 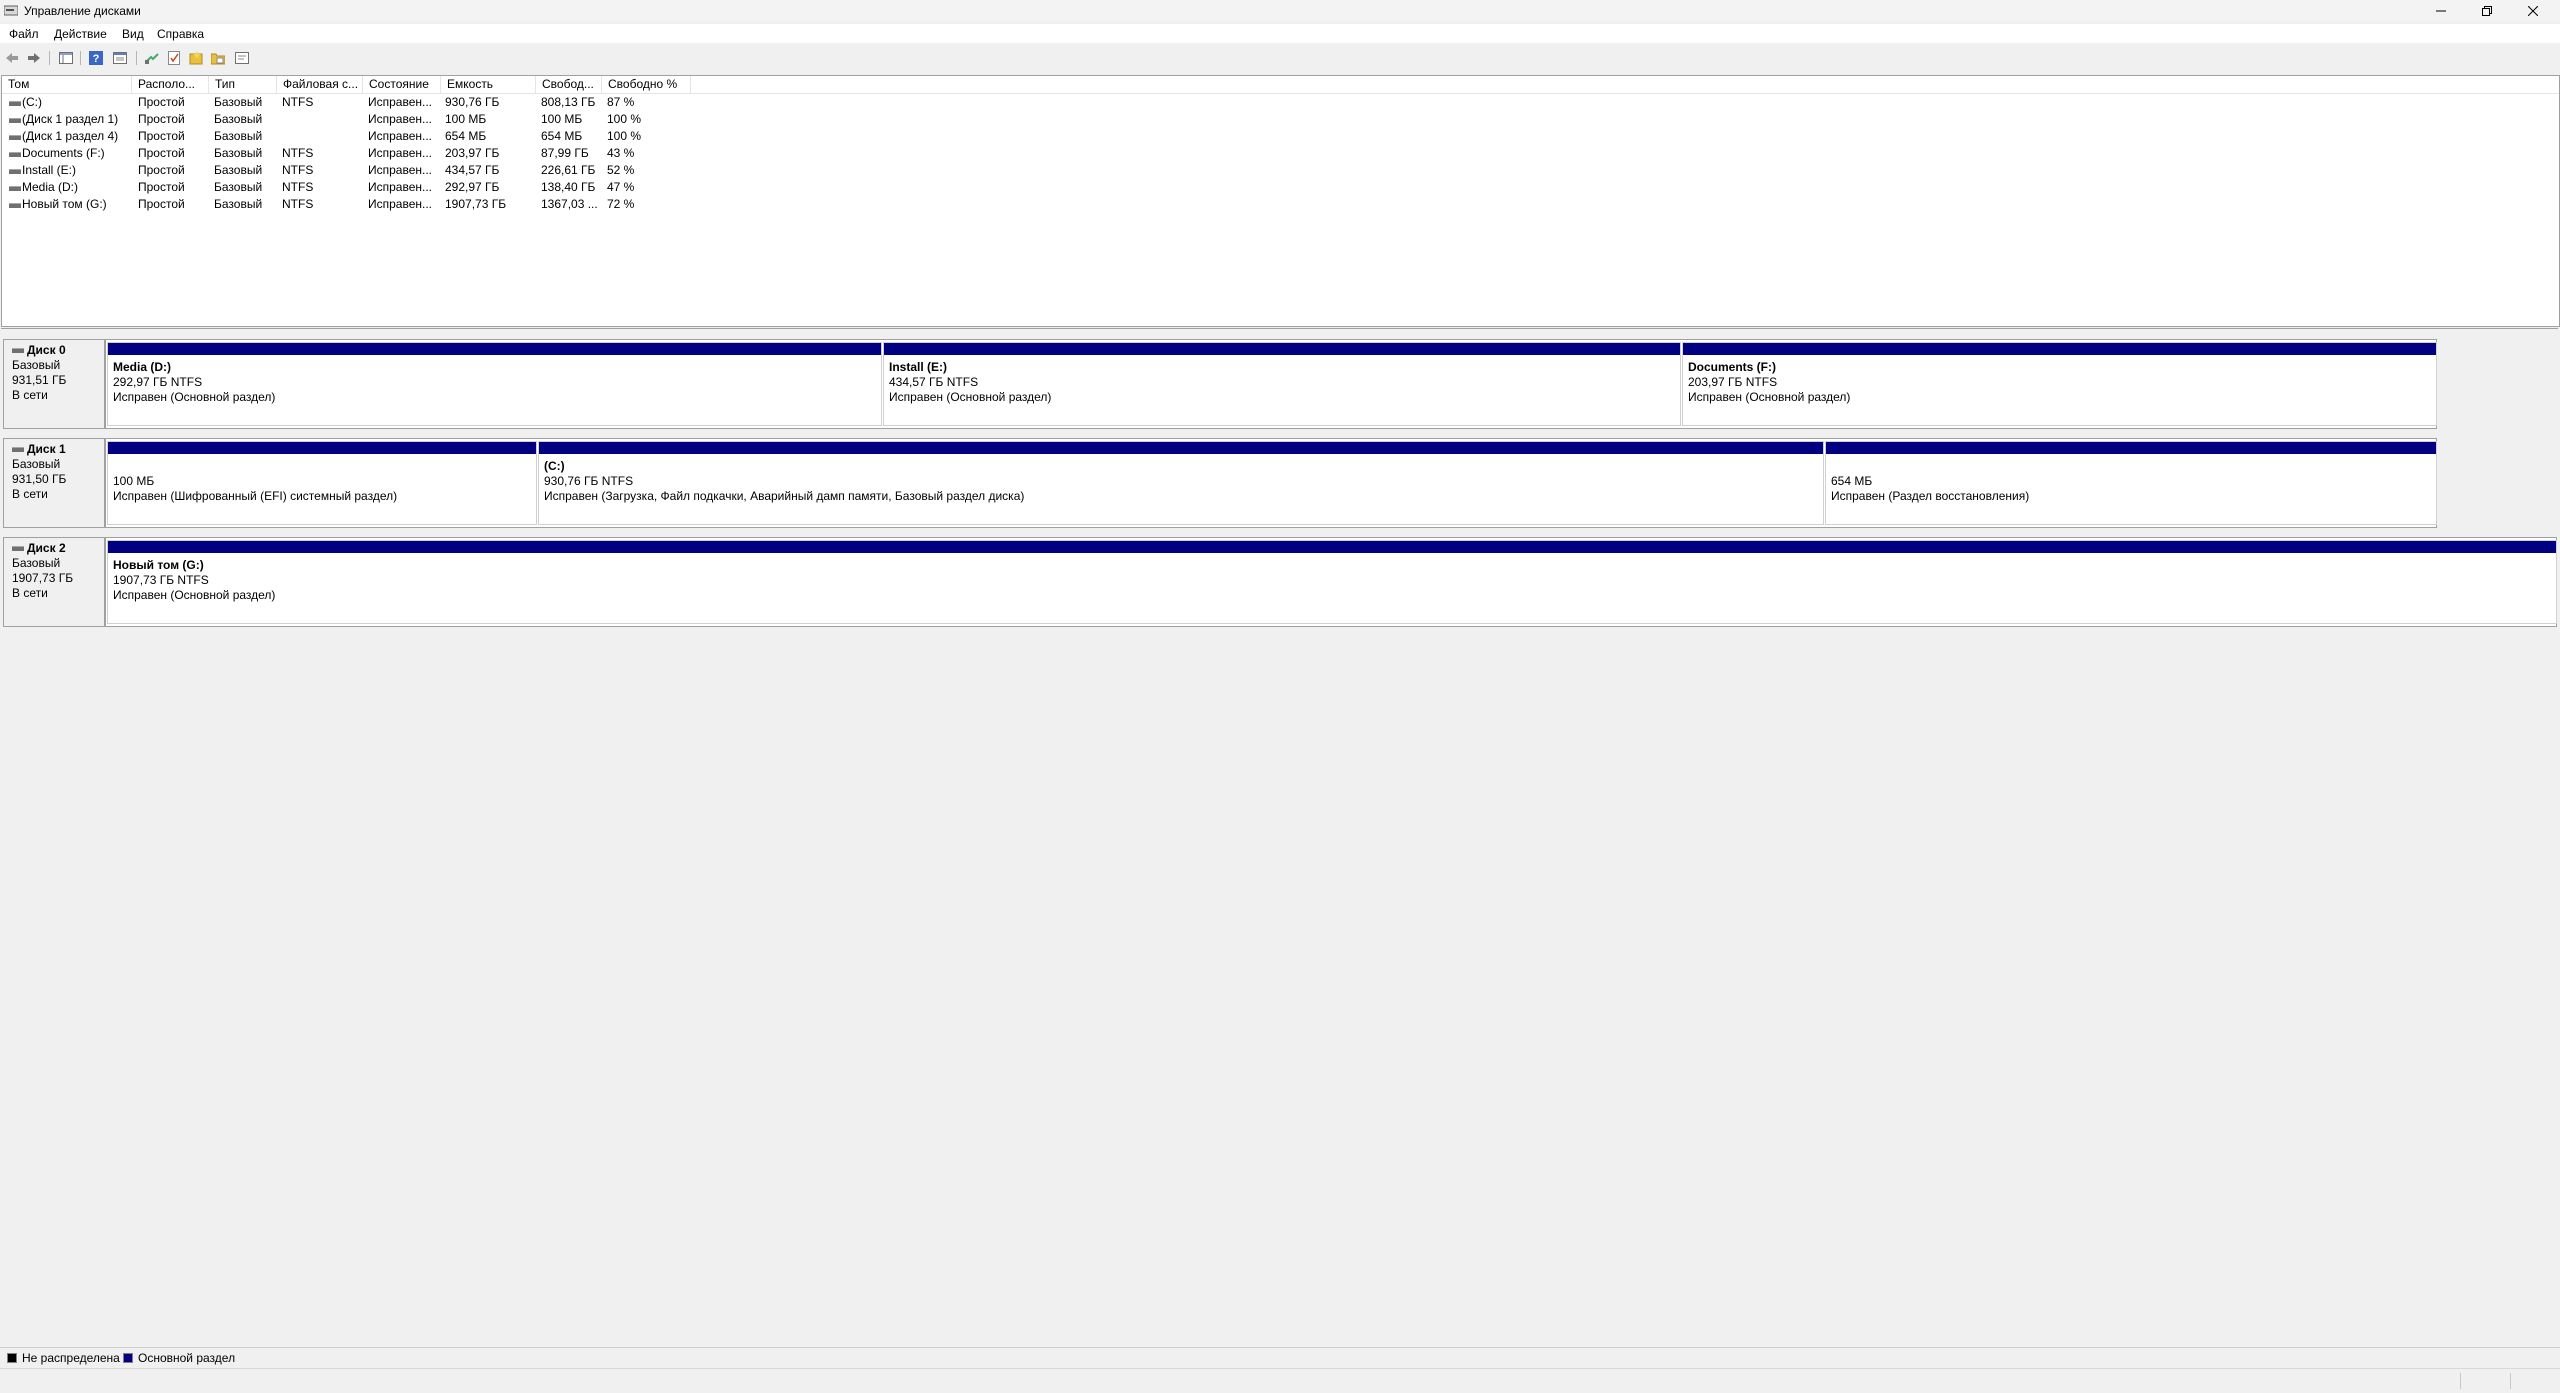 What do you see at coordinates (54, 384) in the screenshot?
I see `disk-label-0: Диск 0 Базовый 931,51 ГБ В сети` at bounding box center [54, 384].